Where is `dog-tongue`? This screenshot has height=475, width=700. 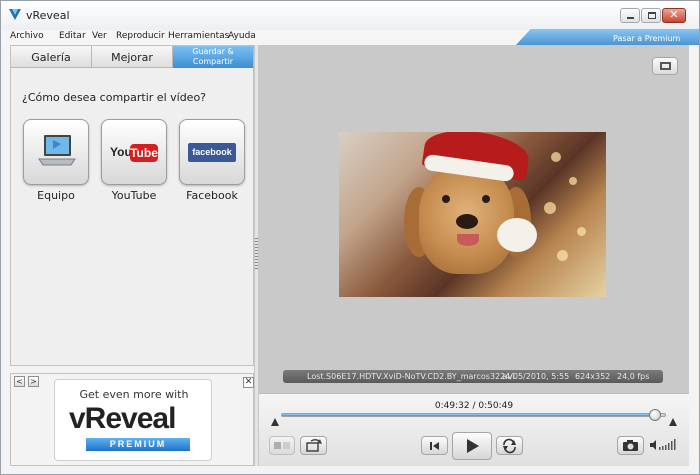 dog-tongue is located at coordinates (468, 240).